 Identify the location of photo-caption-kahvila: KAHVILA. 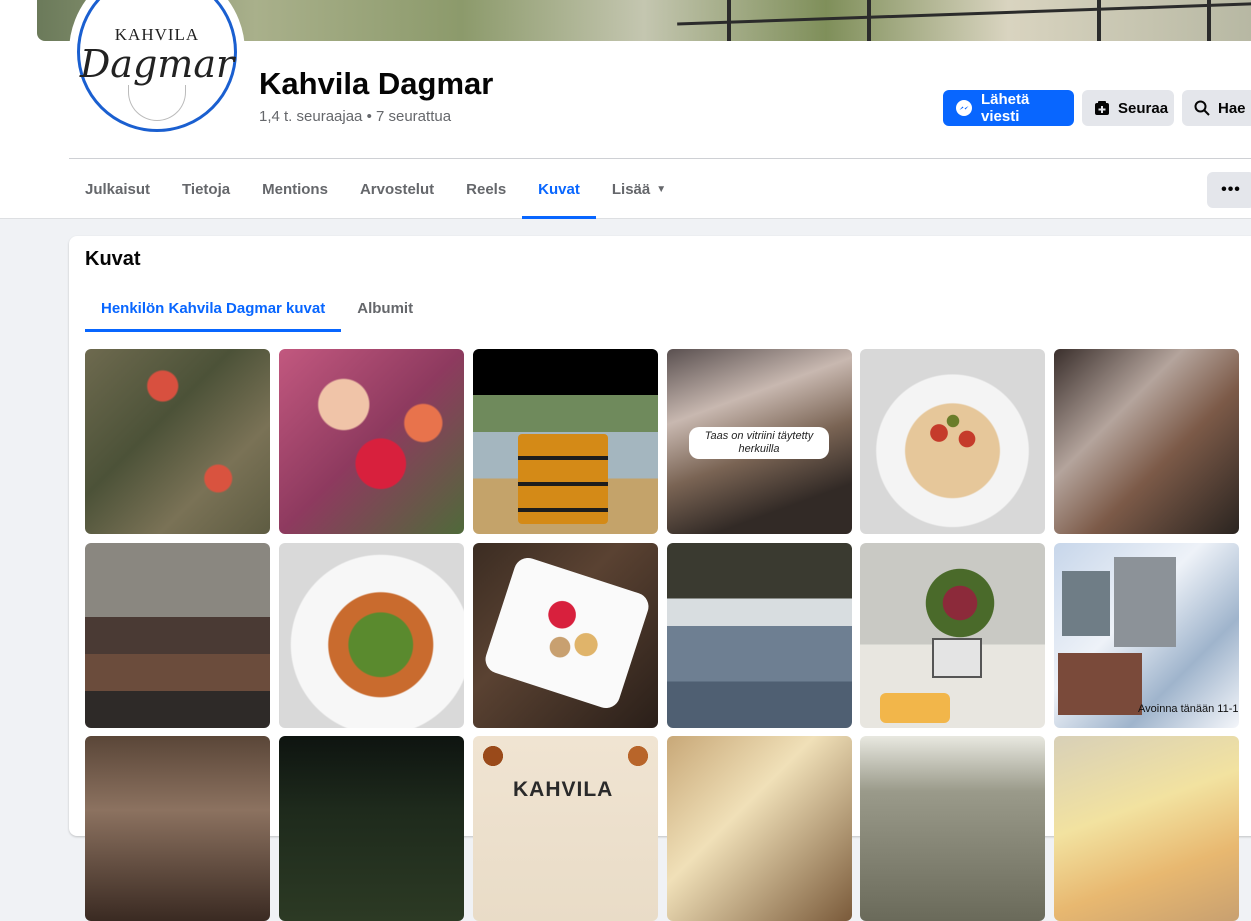
(563, 789).